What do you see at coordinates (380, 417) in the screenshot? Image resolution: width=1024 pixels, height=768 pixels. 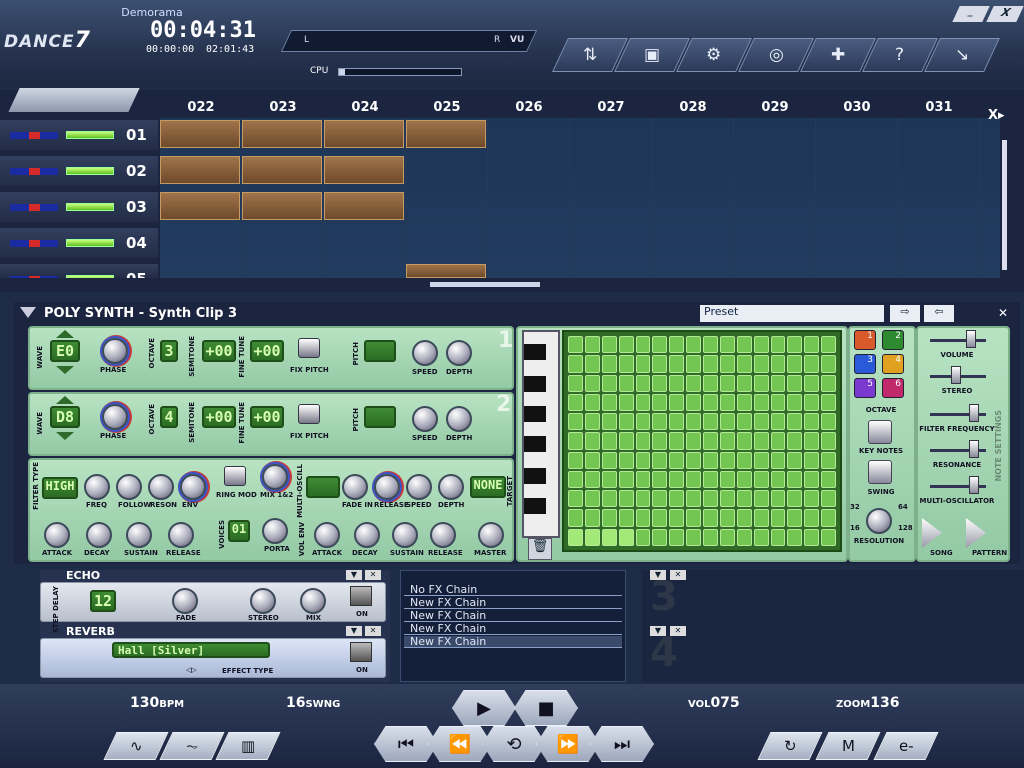 I see `osc2-pitch-wave-display` at bounding box center [380, 417].